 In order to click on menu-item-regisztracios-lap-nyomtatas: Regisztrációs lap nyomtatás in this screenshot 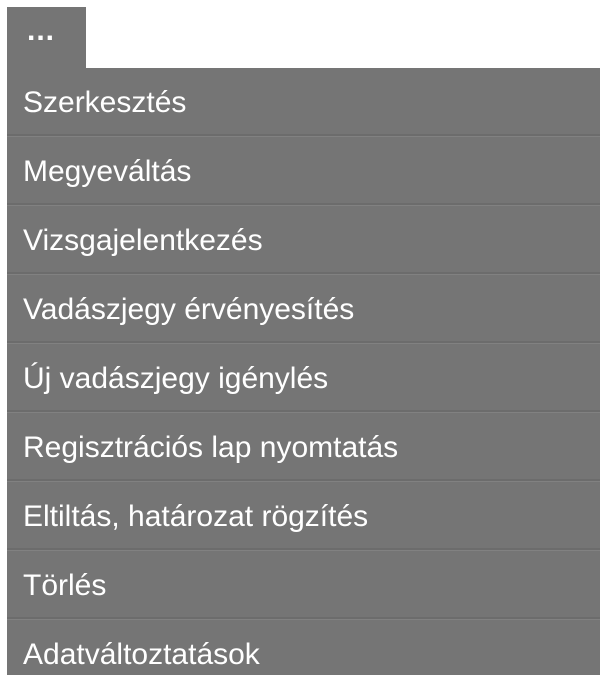, I will do `click(303, 446)`.